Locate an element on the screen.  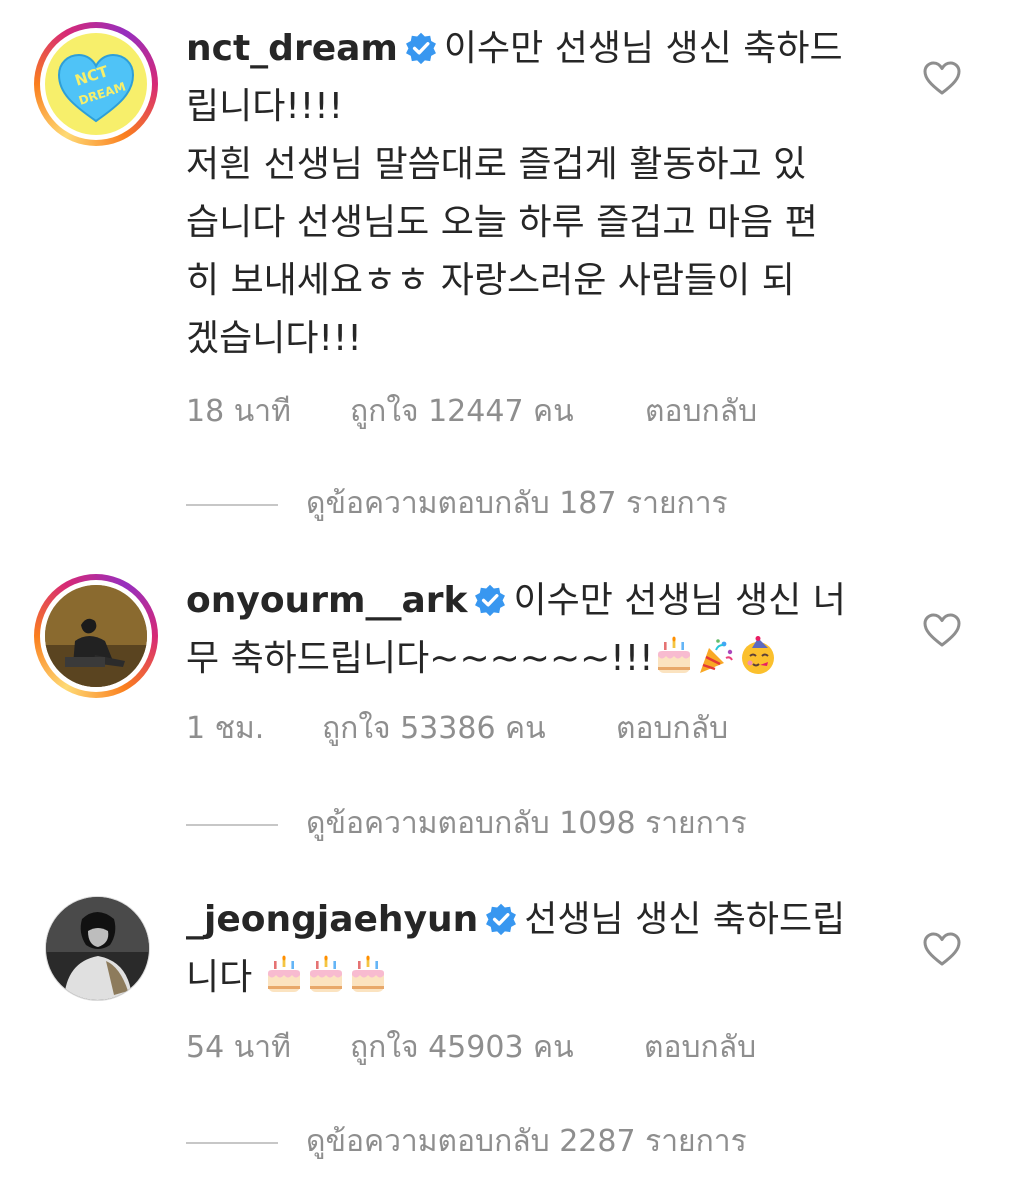
view-replies-button: ดูข้อความตอบกลับ 1098 รายการ is located at coordinates (466, 823).